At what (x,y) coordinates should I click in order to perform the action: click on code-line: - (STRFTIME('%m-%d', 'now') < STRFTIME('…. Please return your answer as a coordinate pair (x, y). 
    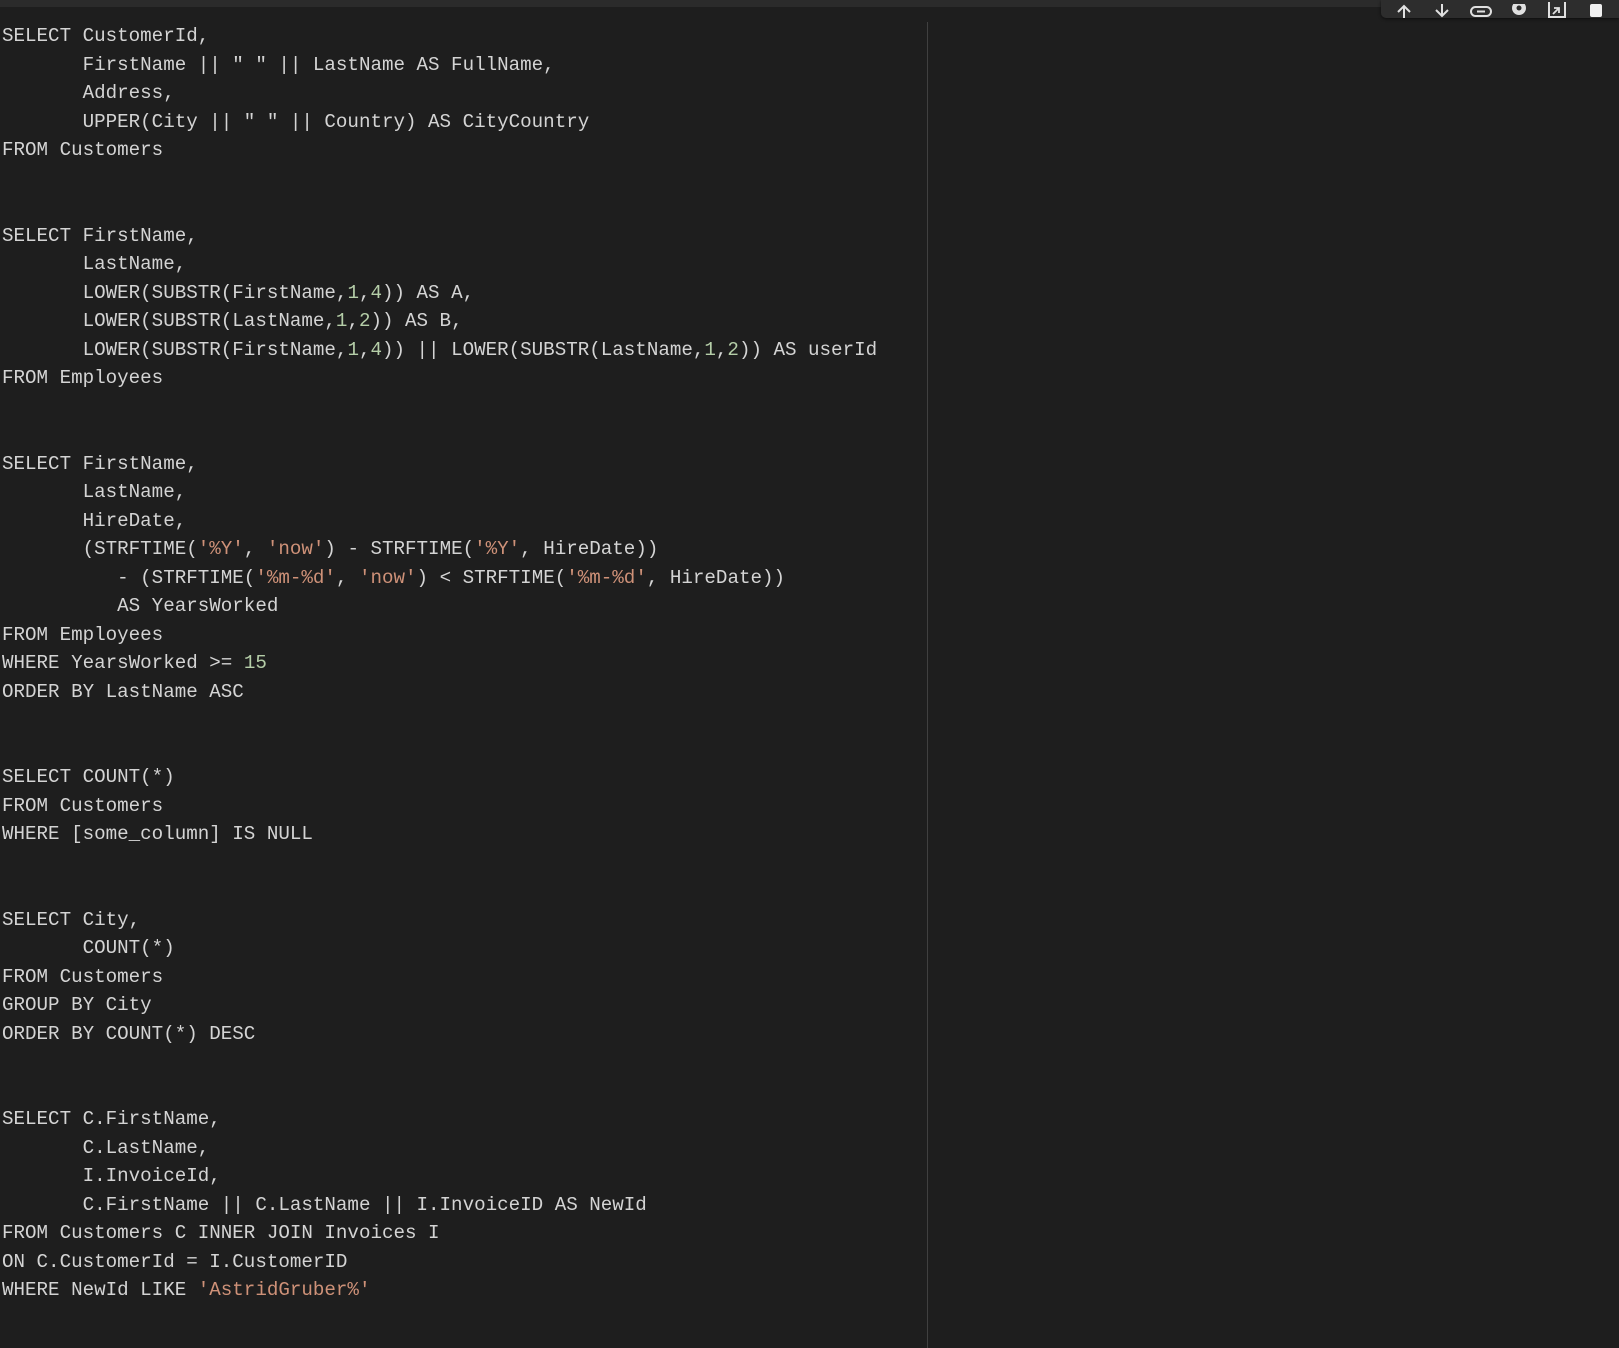
    Looking at the image, I should click on (439, 578).